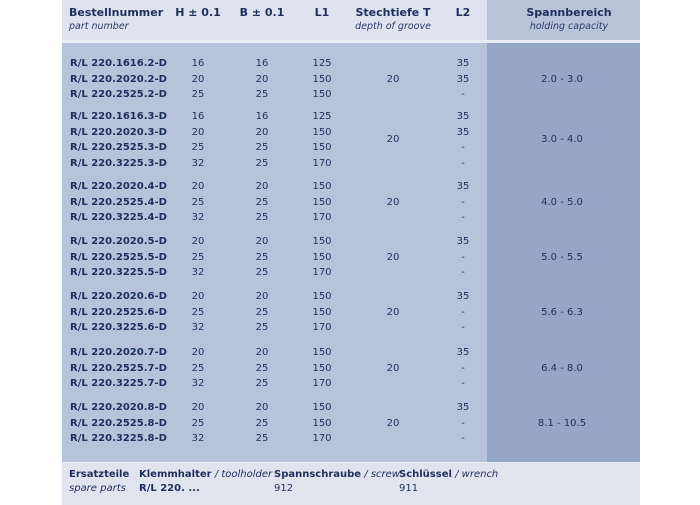  Describe the element at coordinates (409, 488) in the screenshot. I see `footer-wrench-value: 911` at that location.